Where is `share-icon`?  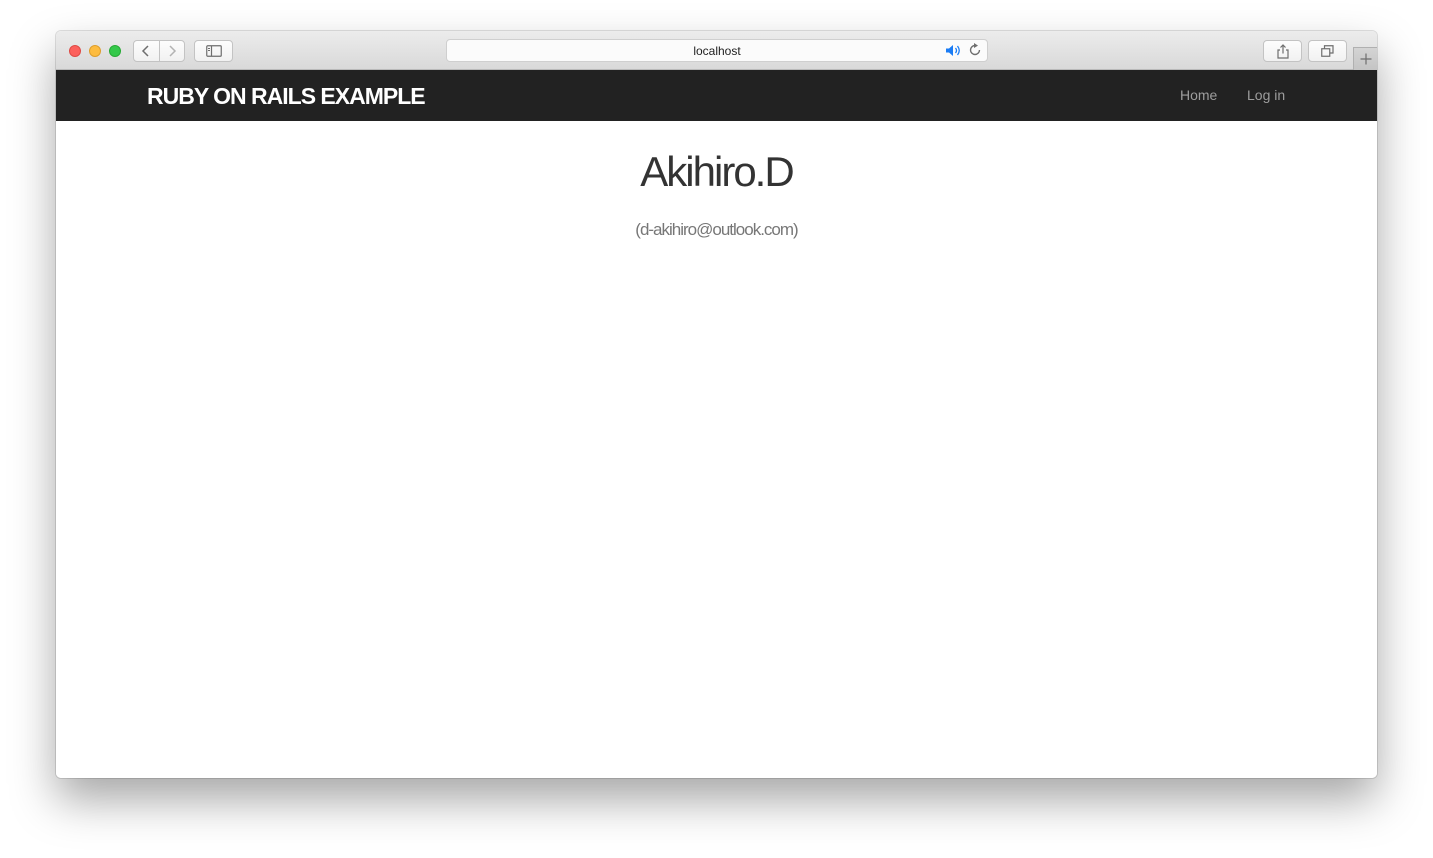 share-icon is located at coordinates (1282, 51).